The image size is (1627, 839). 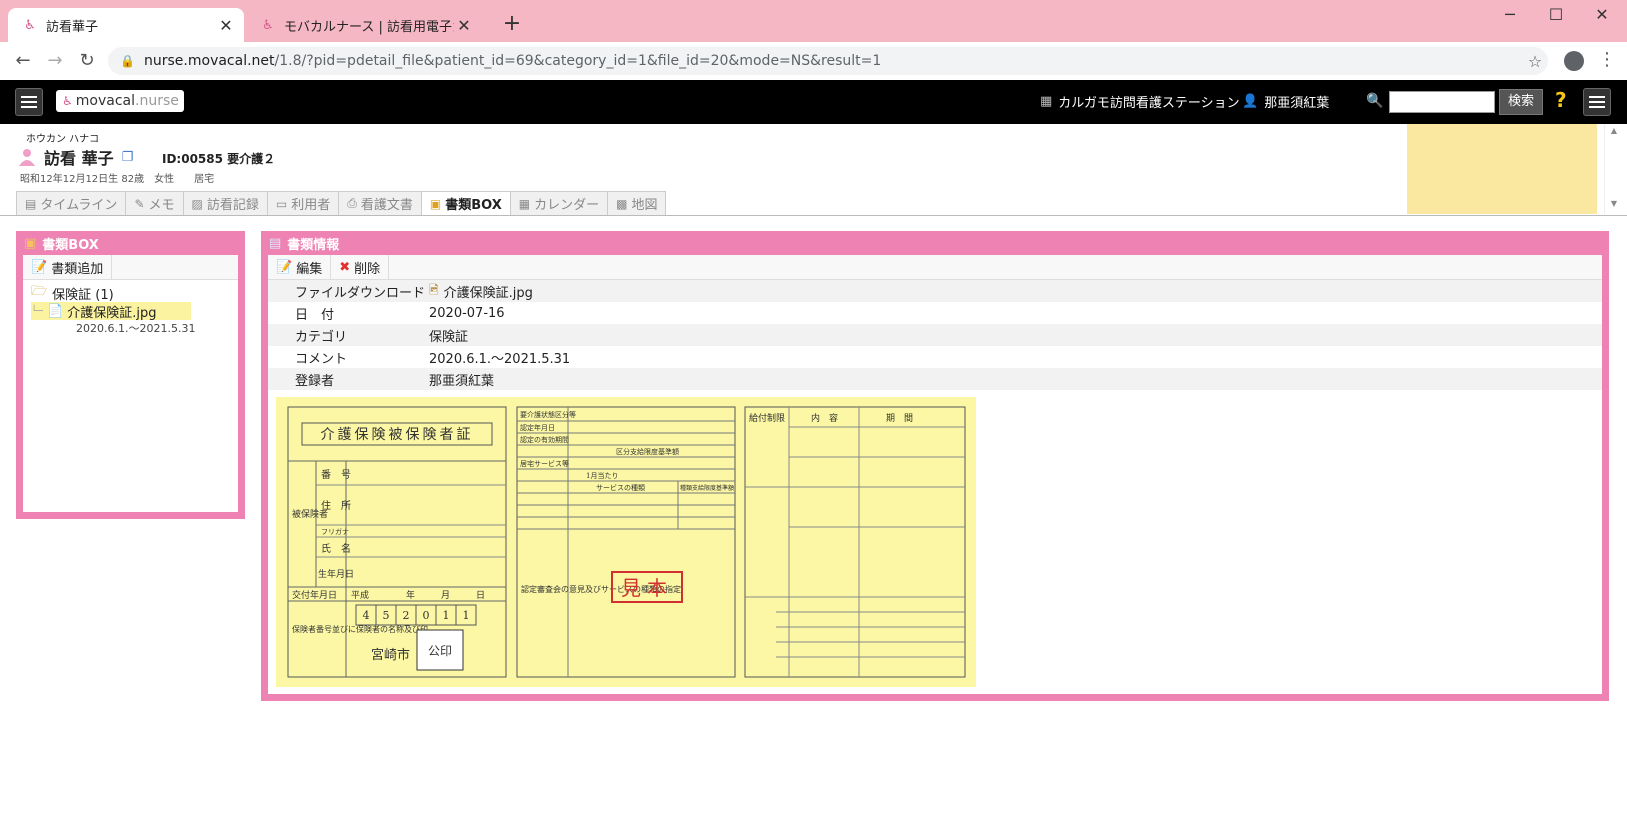 What do you see at coordinates (488, 293) in the screenshot?
I see `info-value: 介護保険証.jpg` at bounding box center [488, 293].